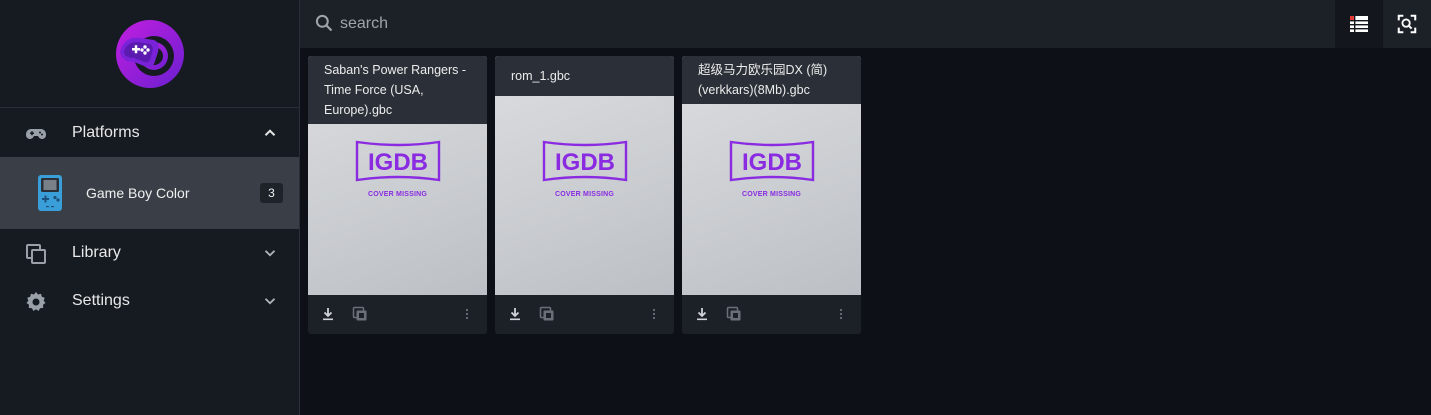  I want to click on game-boy-color-icon, so click(50, 193).